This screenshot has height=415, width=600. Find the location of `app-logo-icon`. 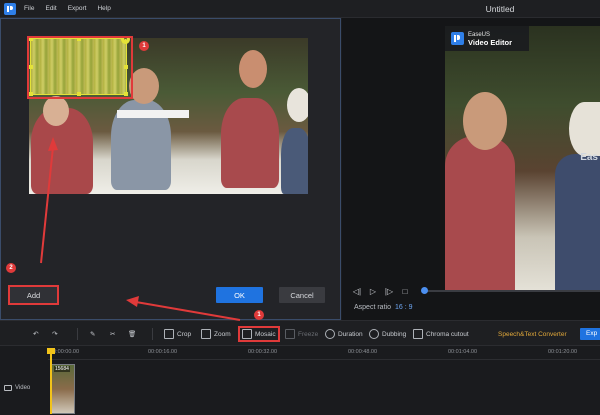

app-logo-icon is located at coordinates (10, 9).